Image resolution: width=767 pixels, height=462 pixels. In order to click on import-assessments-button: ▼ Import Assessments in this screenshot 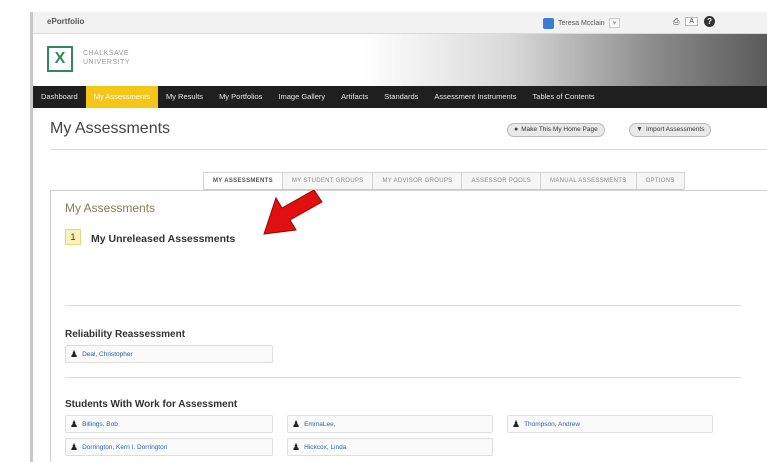, I will do `click(670, 130)`.